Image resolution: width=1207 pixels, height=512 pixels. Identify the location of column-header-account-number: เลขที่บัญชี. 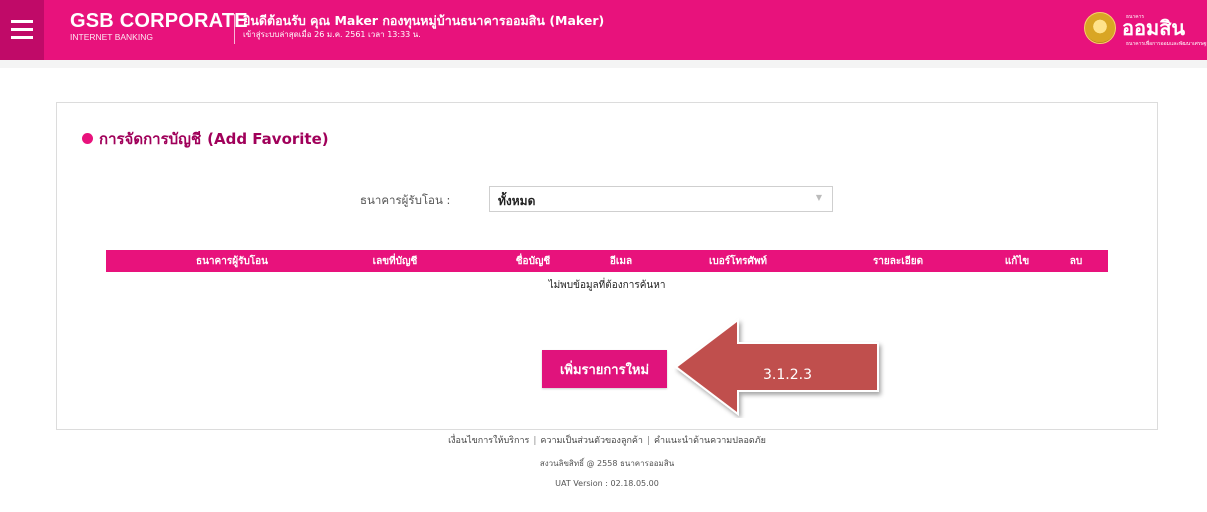
(395, 261).